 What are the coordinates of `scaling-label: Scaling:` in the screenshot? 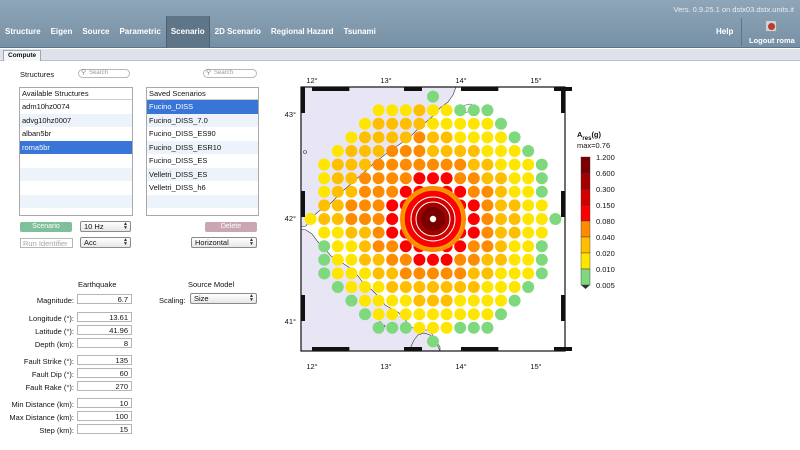 It's located at (172, 300).